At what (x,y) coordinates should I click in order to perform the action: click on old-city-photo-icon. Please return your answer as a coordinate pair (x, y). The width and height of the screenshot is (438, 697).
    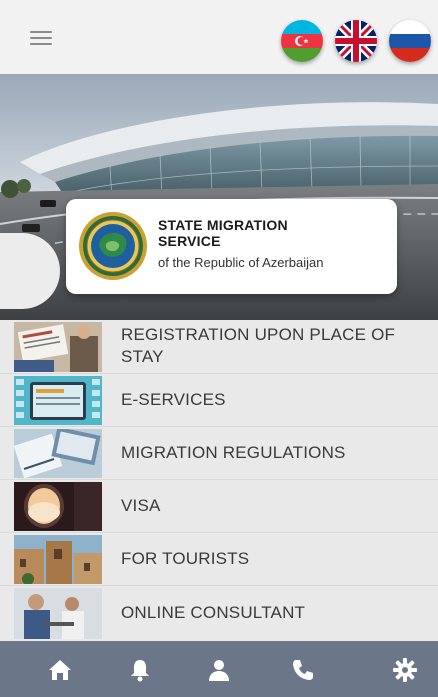
    Looking at the image, I should click on (58, 559).